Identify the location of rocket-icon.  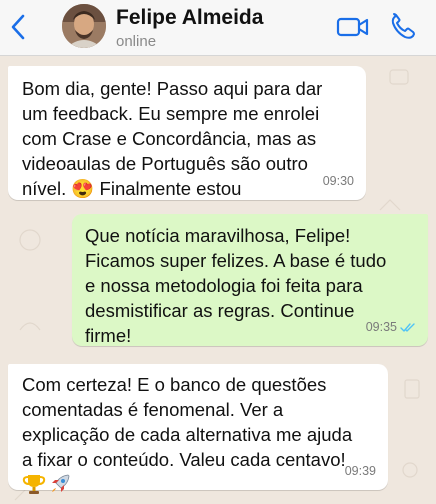
(61, 483).